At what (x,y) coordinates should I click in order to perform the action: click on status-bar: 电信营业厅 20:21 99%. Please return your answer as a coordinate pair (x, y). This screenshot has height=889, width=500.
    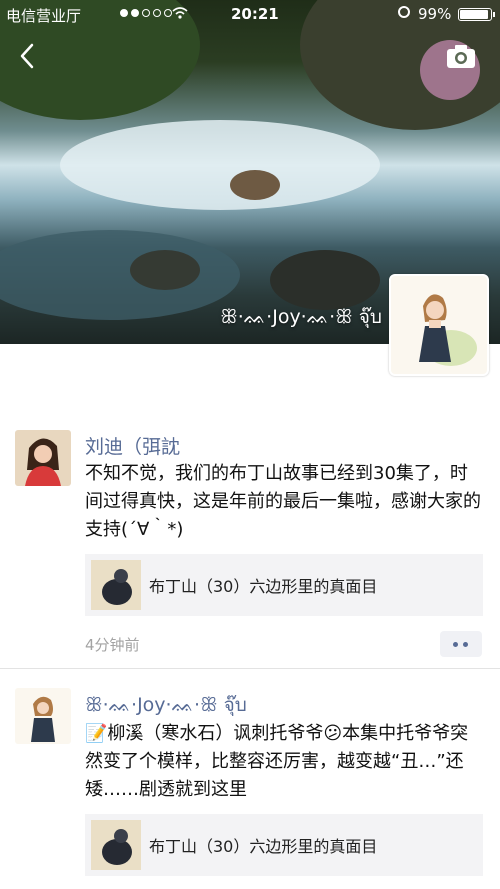
    Looking at the image, I should click on (250, 14).